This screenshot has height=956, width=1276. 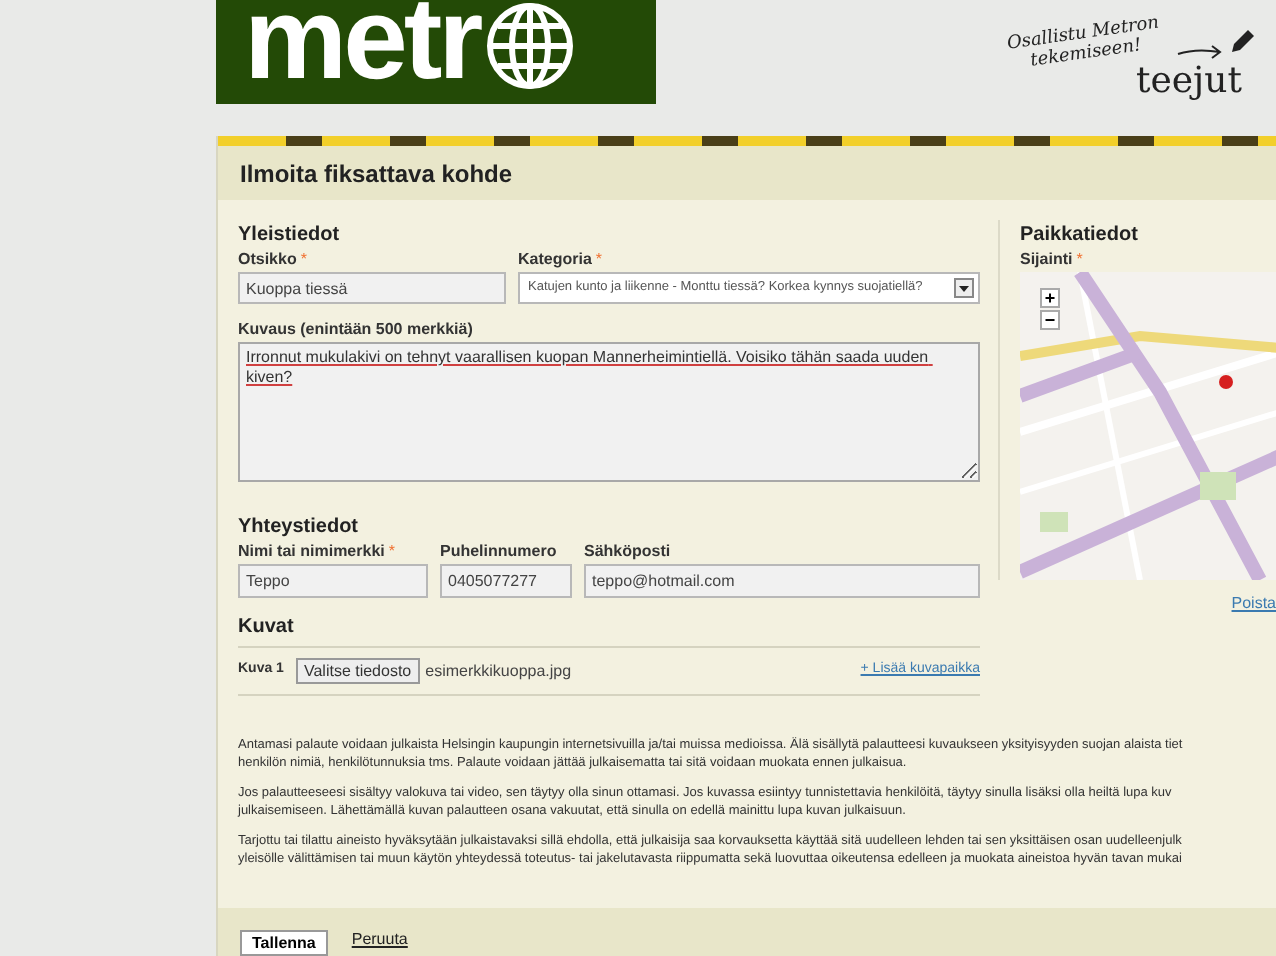 I want to click on cancel-link: Peruuta, so click(x=379, y=940).